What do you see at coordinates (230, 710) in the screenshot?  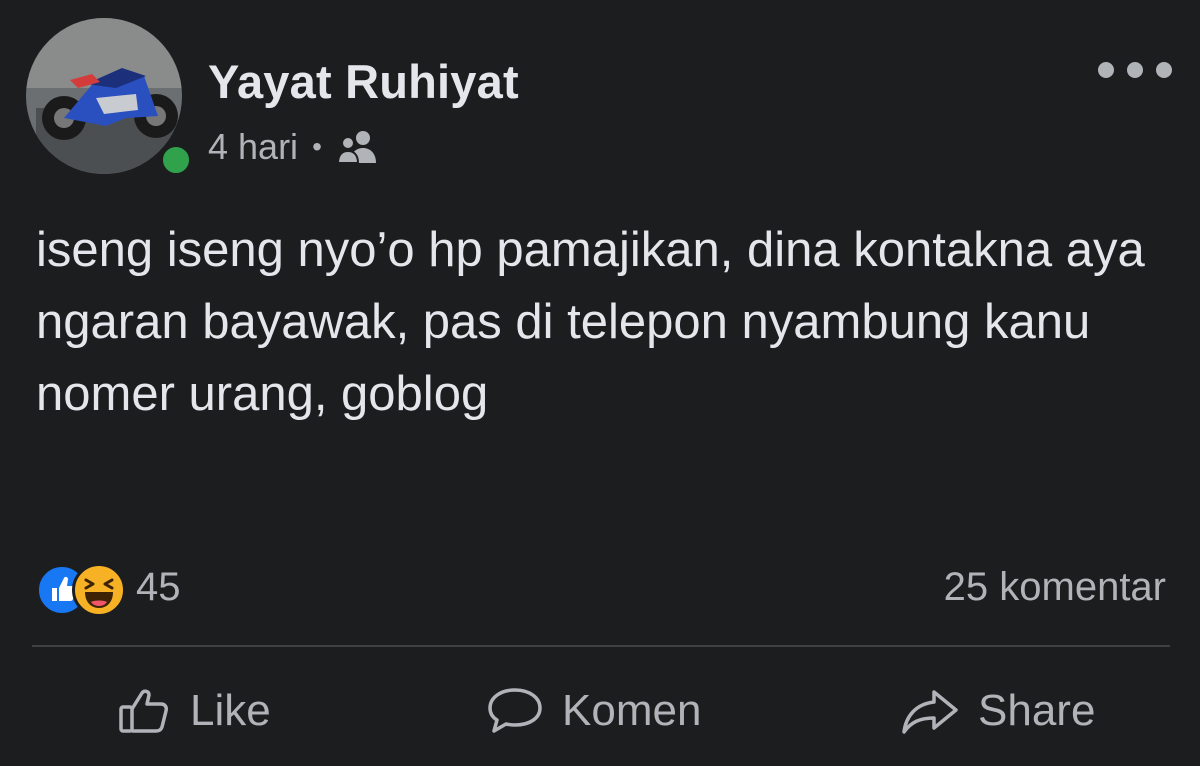 I see `like-label: Like` at bounding box center [230, 710].